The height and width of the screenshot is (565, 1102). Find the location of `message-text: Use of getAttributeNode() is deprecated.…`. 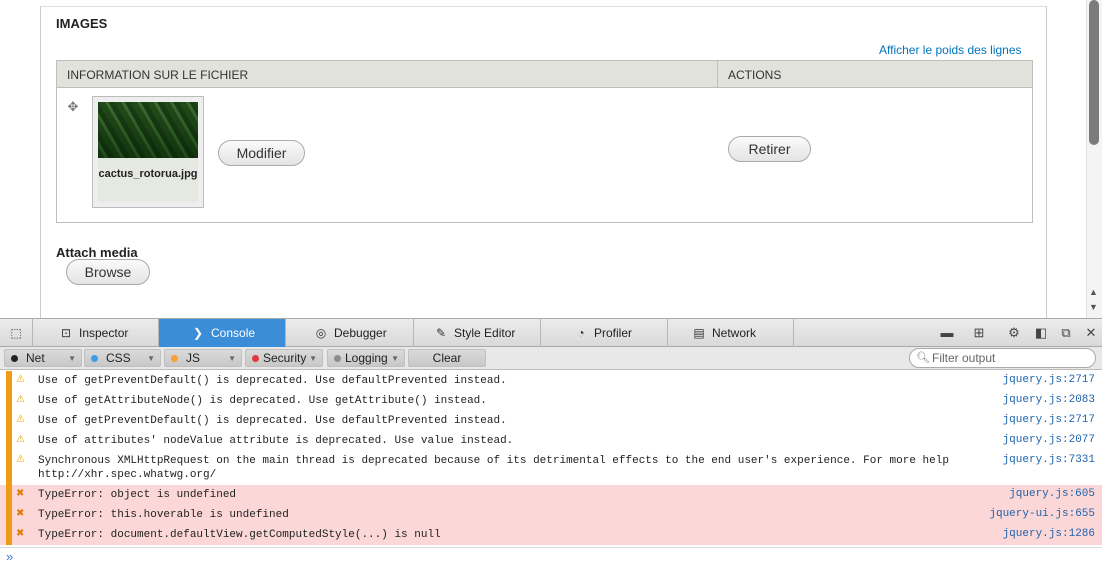

message-text: Use of getAttributeNode() is deprecated.… is located at coordinates (262, 401).